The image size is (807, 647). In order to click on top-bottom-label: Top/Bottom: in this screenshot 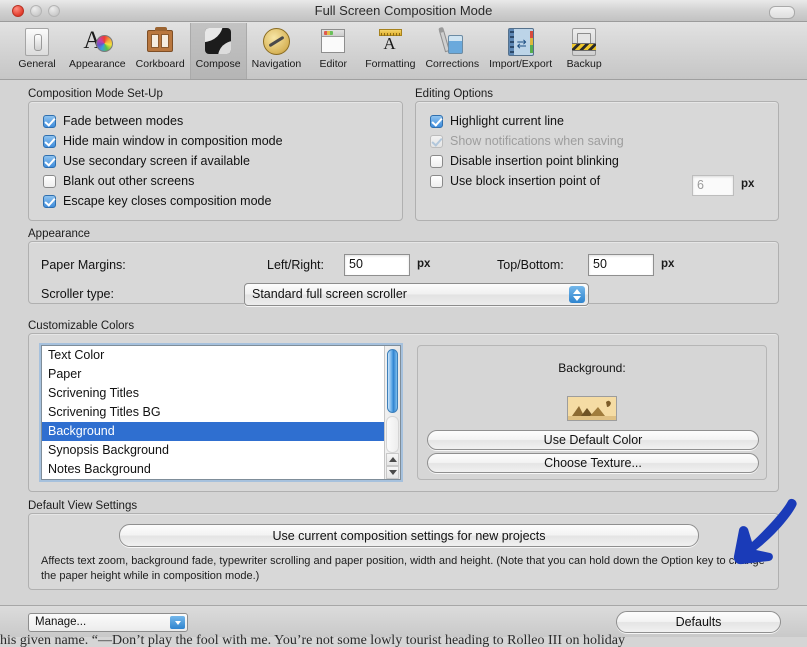, I will do `click(530, 265)`.